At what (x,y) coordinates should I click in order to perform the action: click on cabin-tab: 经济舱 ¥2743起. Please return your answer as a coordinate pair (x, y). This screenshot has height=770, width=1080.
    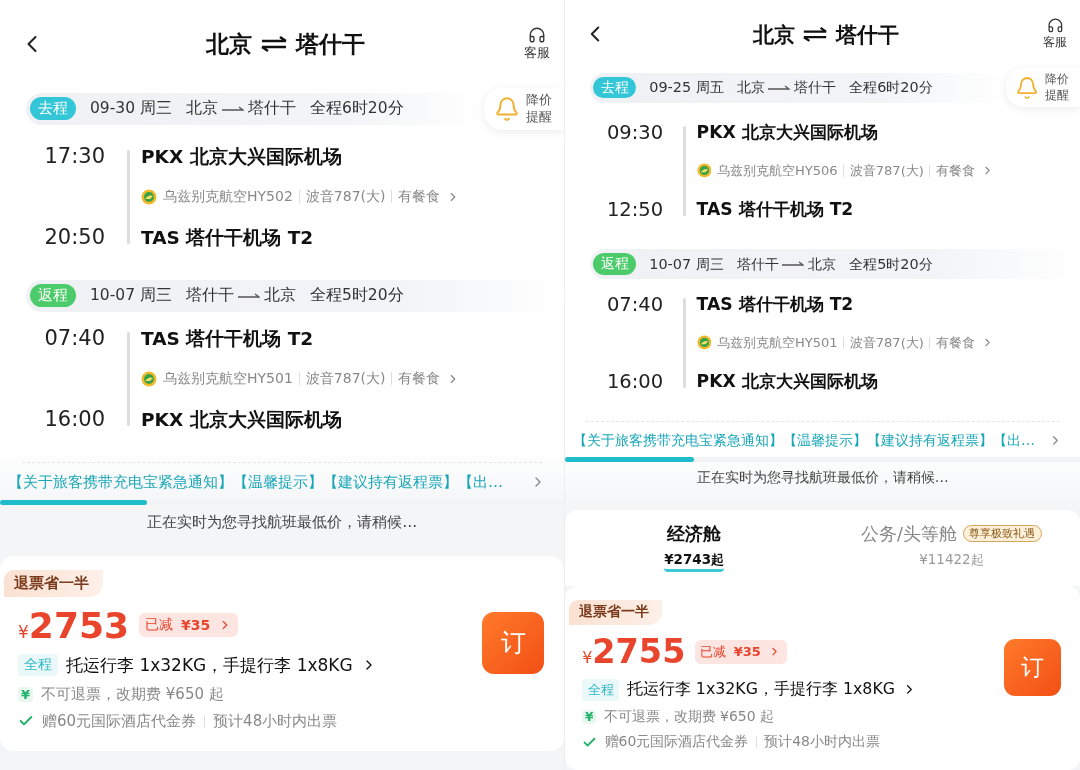
    Looking at the image, I should click on (694, 547).